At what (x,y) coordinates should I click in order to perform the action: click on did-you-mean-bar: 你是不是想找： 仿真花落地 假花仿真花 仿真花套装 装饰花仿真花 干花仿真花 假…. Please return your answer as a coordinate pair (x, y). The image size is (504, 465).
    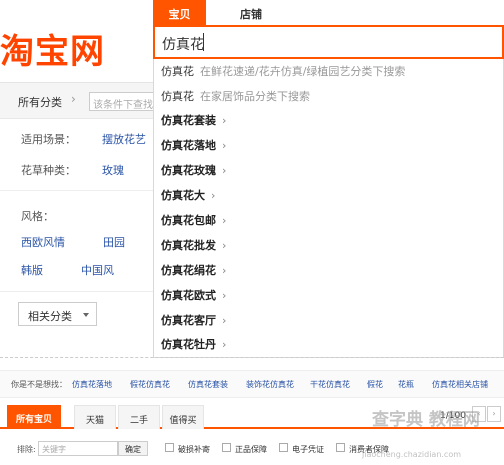
    Looking at the image, I should click on (252, 384).